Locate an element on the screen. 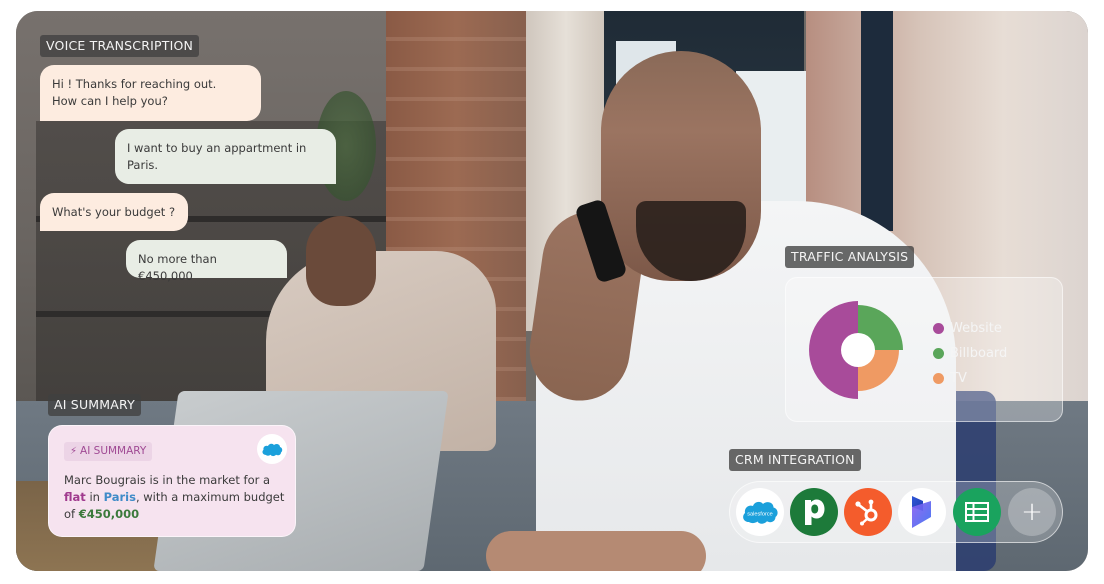 This screenshot has width=1104, height=584. chat-message-client: No more than €450,000 is located at coordinates (206, 261).